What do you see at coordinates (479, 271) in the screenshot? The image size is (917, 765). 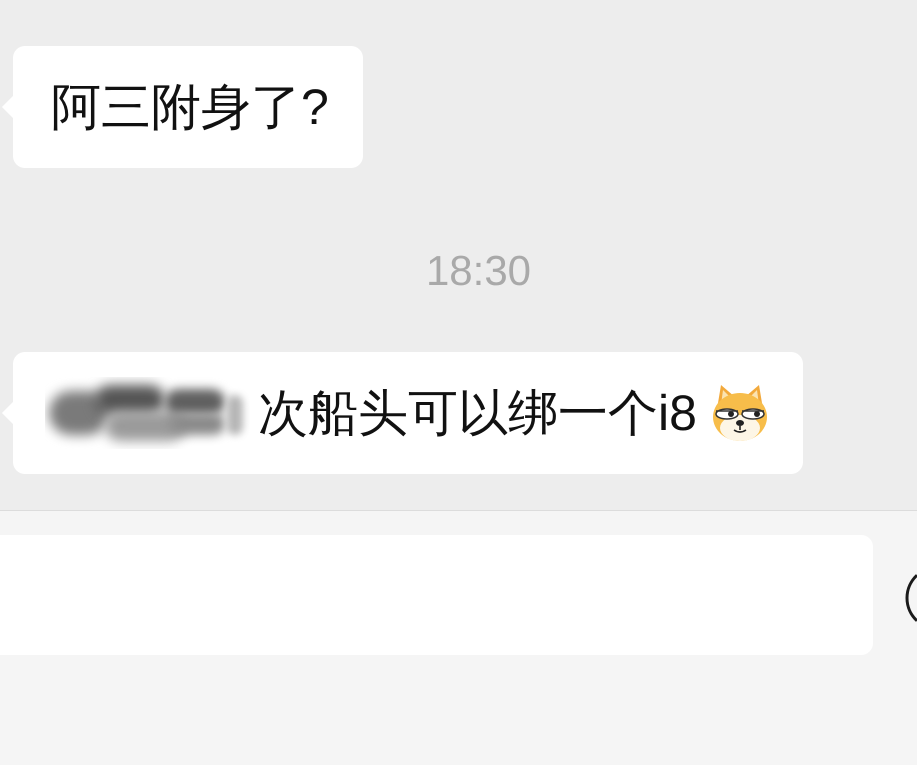 I see `timestamp: 18:30` at bounding box center [479, 271].